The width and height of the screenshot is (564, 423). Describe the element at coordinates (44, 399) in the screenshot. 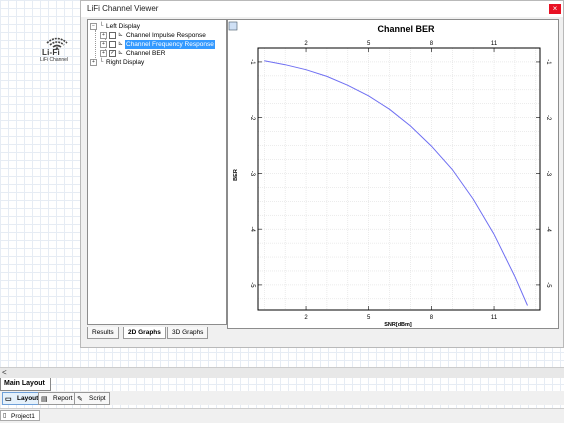

I see `report-icon: ▤` at that location.